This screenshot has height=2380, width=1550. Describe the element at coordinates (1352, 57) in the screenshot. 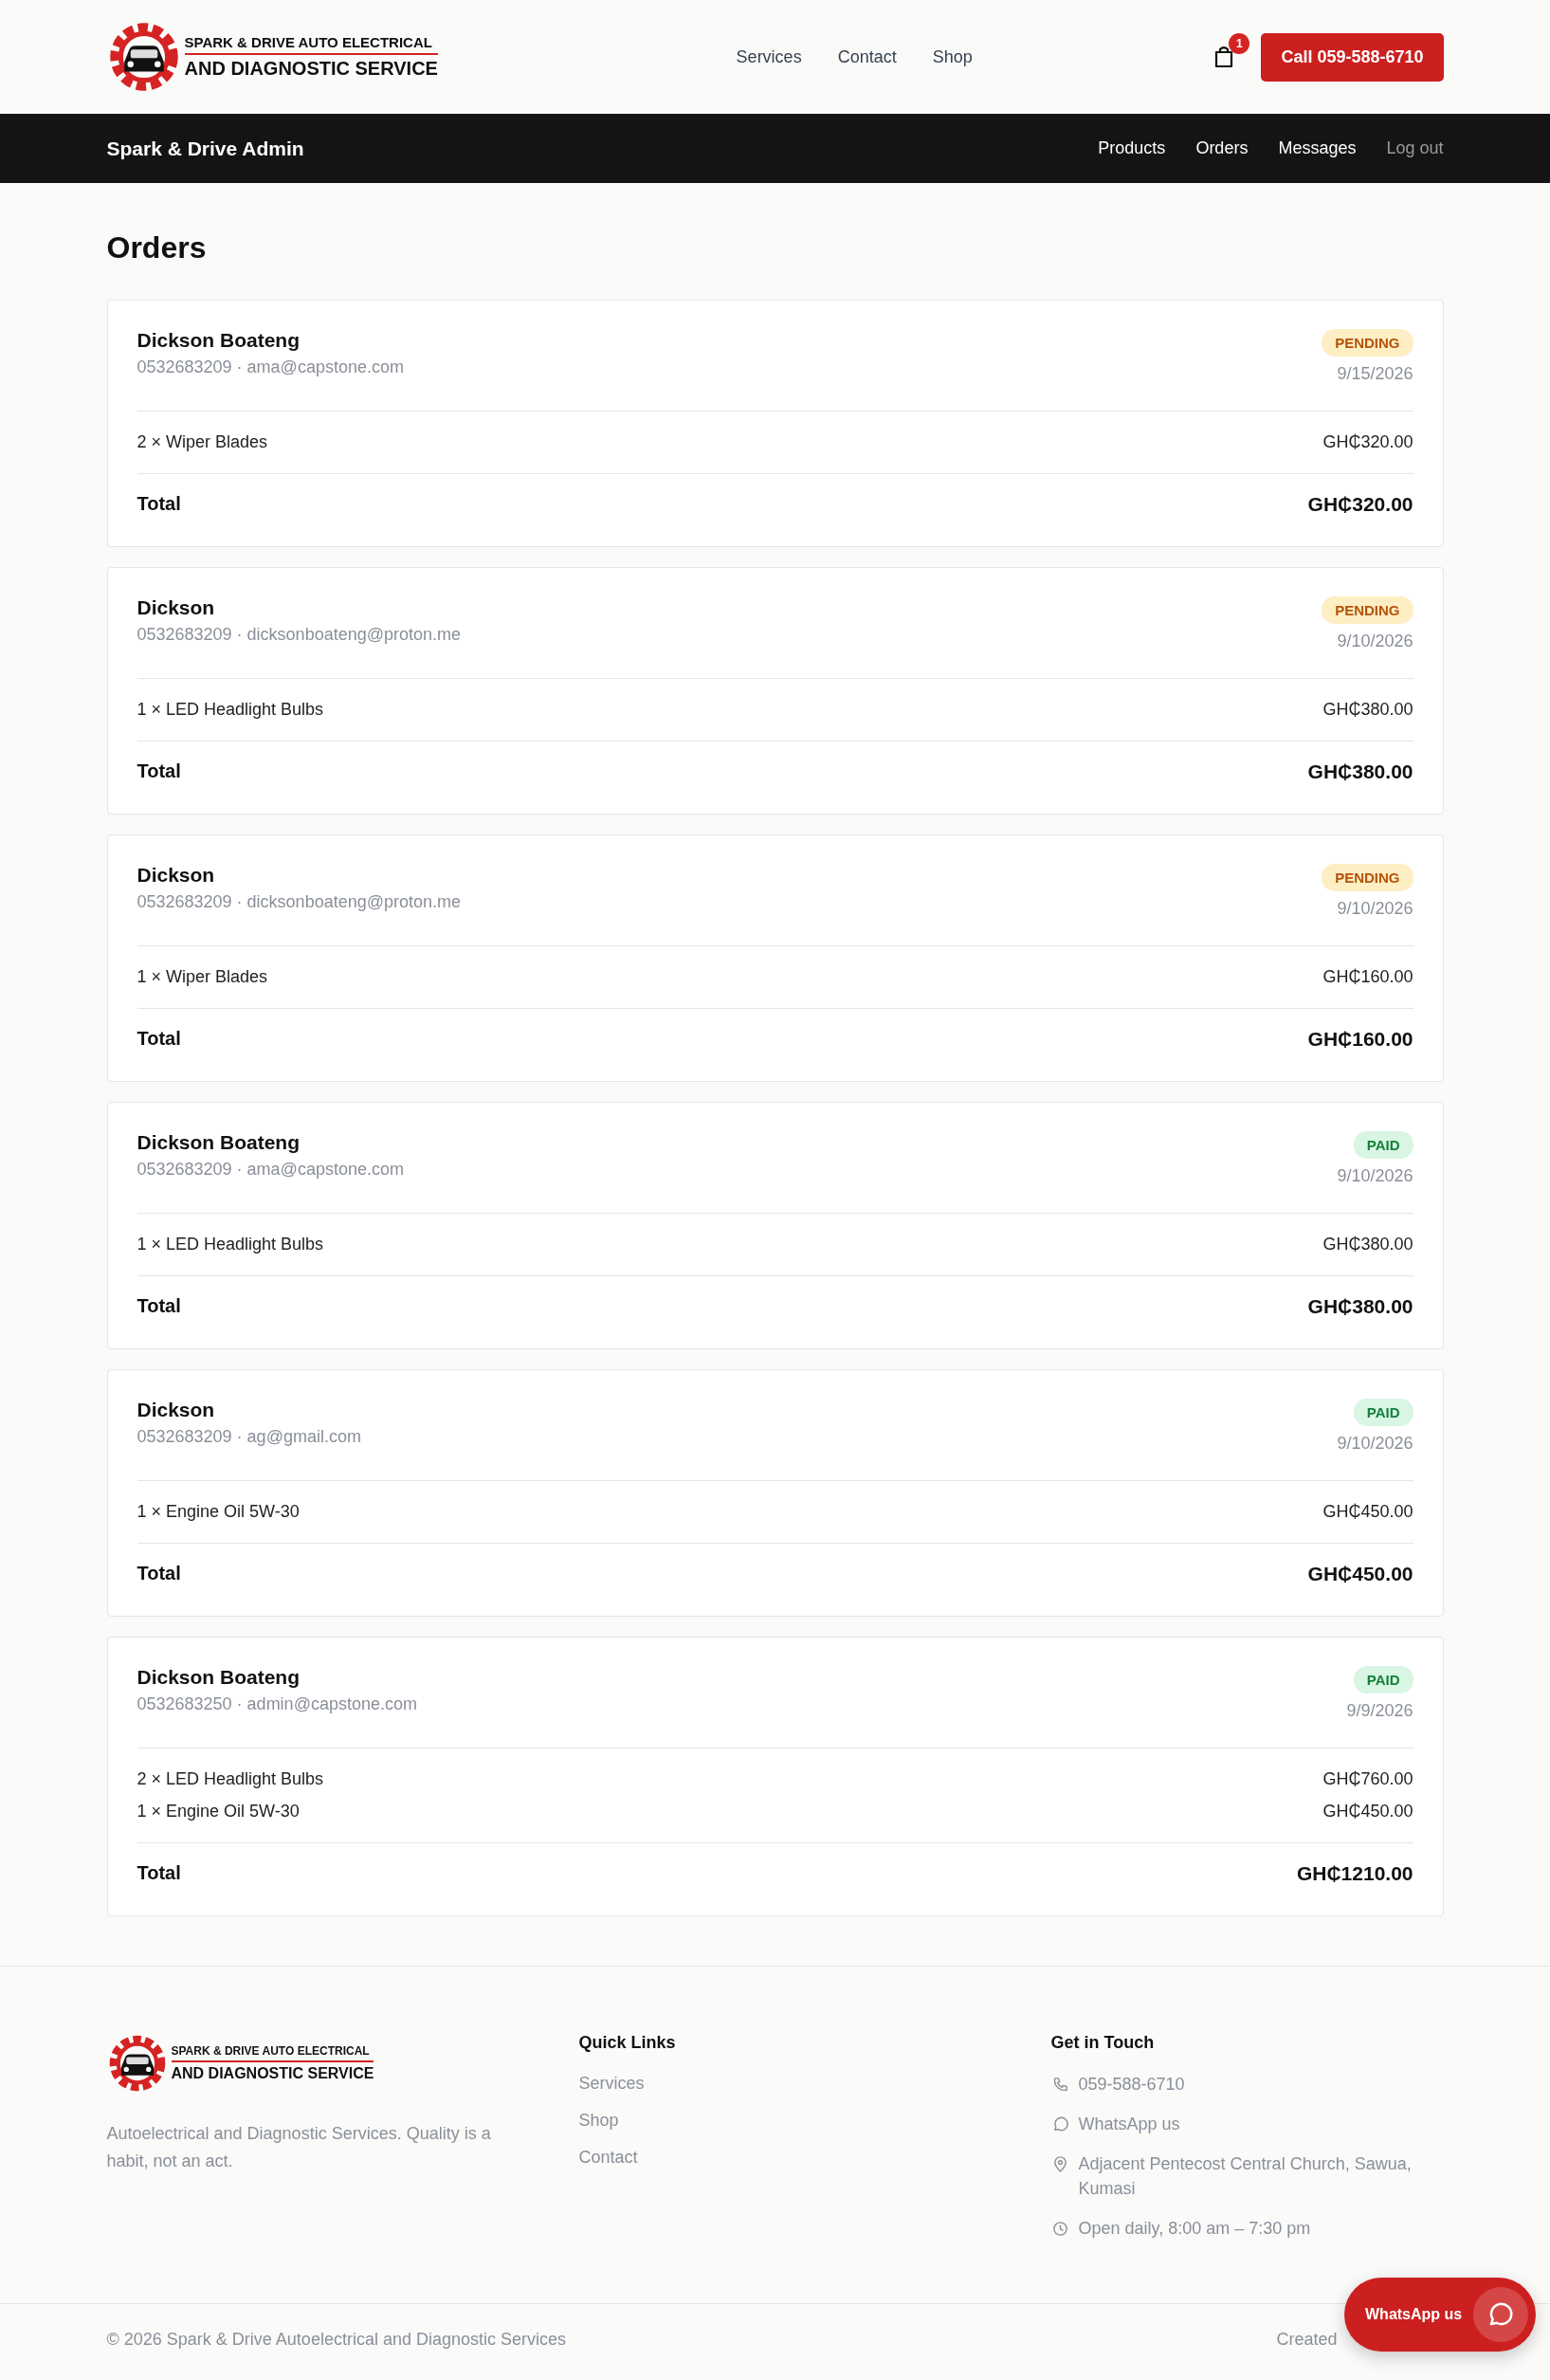

I see `call-button: Call 059-588-6710` at that location.